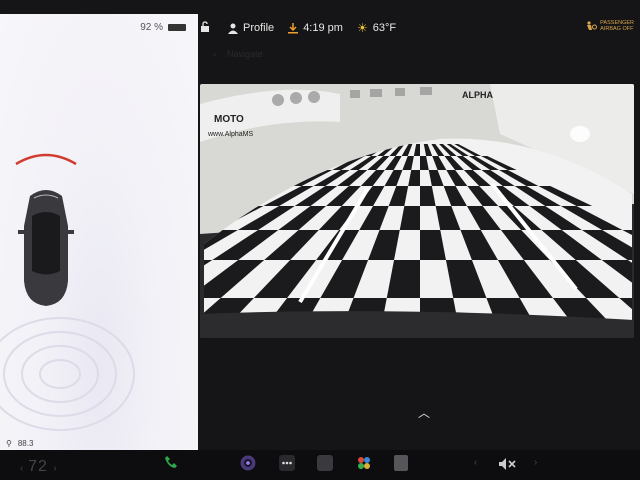 This screenshot has height=480, width=640. What do you see at coordinates (475, 462) in the screenshot?
I see `prev-chevron-icon: ‹` at bounding box center [475, 462].